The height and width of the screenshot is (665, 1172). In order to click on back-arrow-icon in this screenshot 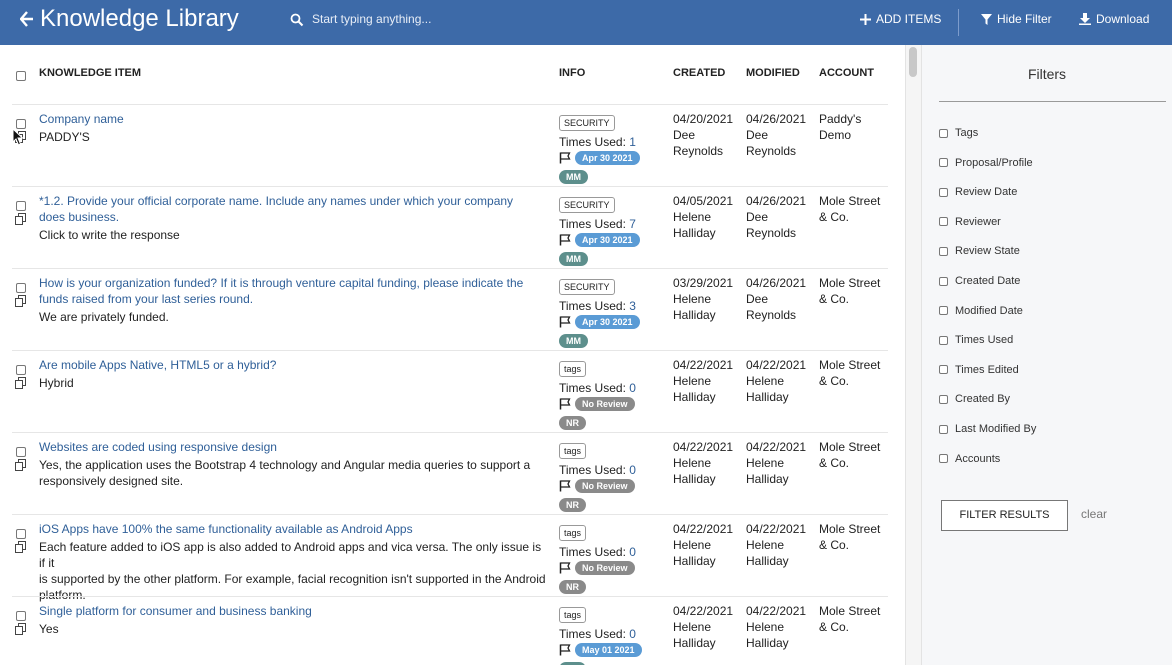, I will do `click(26, 20)`.